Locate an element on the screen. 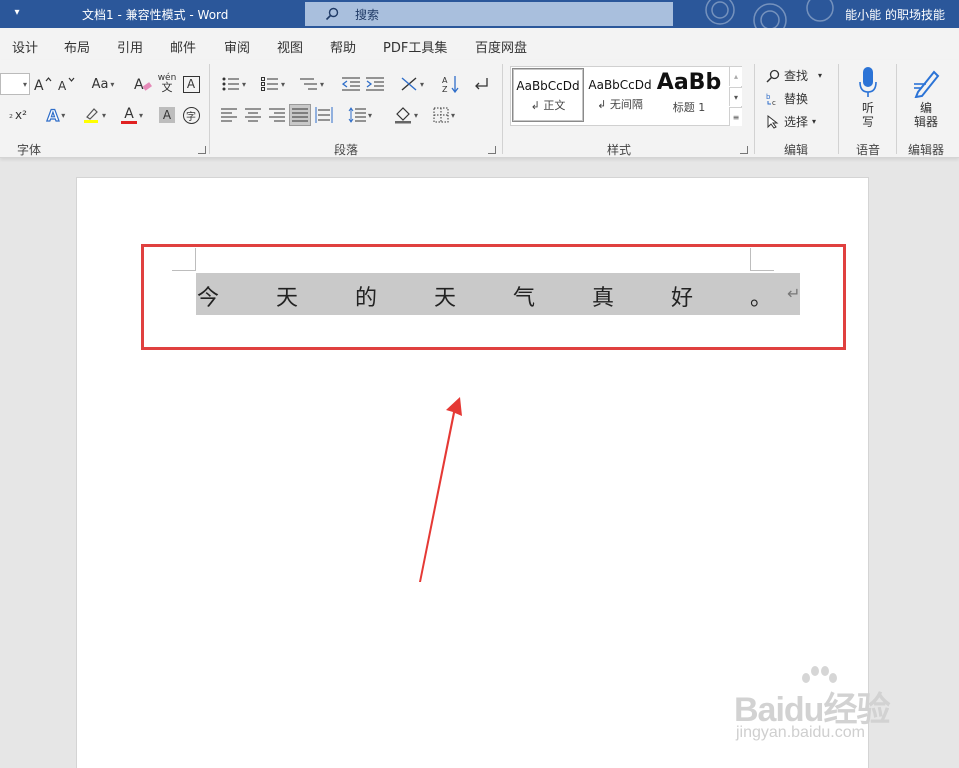  chinese-layout-icon is located at coordinates (409, 84).